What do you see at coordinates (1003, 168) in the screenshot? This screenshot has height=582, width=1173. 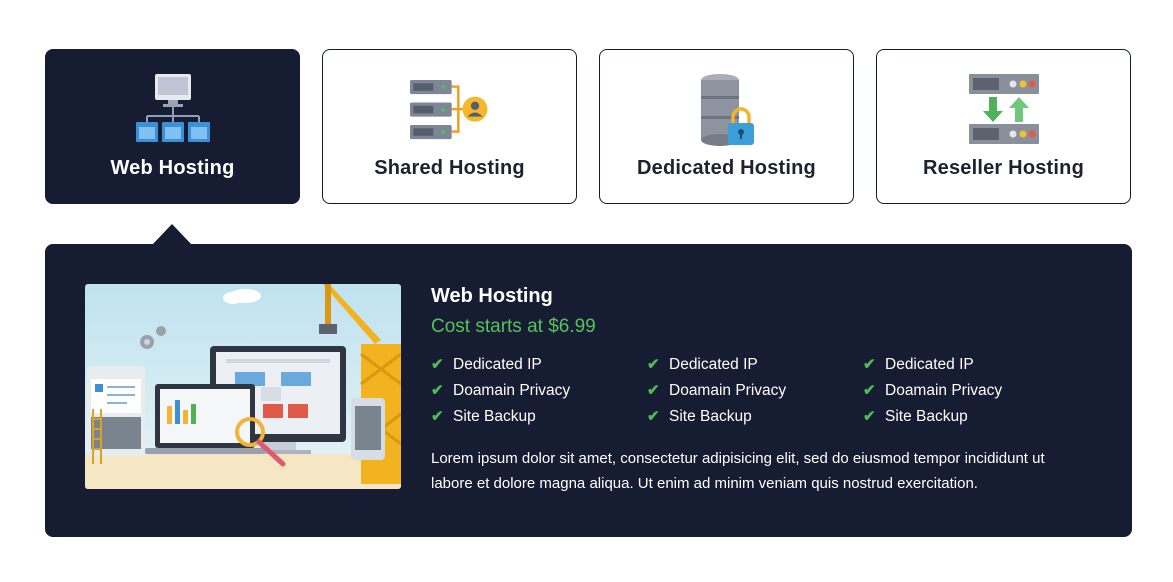 I see `tab-label: Reseller Hosting` at bounding box center [1003, 168].